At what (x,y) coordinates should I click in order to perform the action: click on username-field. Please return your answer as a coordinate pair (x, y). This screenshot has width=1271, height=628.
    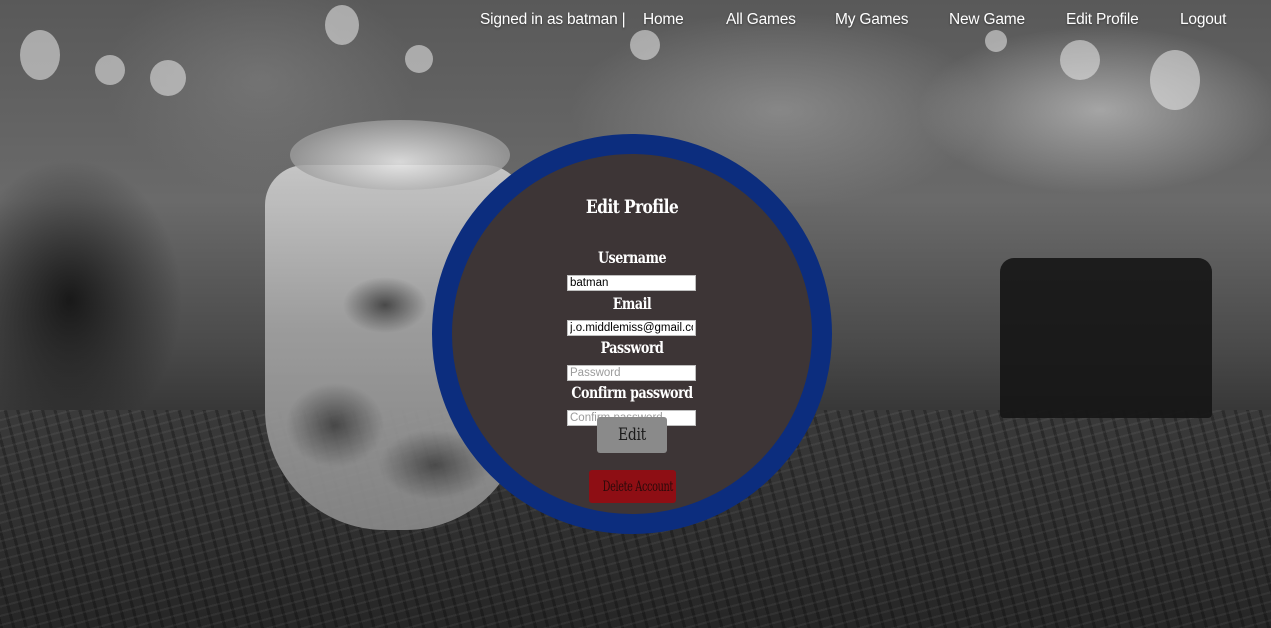
    Looking at the image, I should click on (631, 283).